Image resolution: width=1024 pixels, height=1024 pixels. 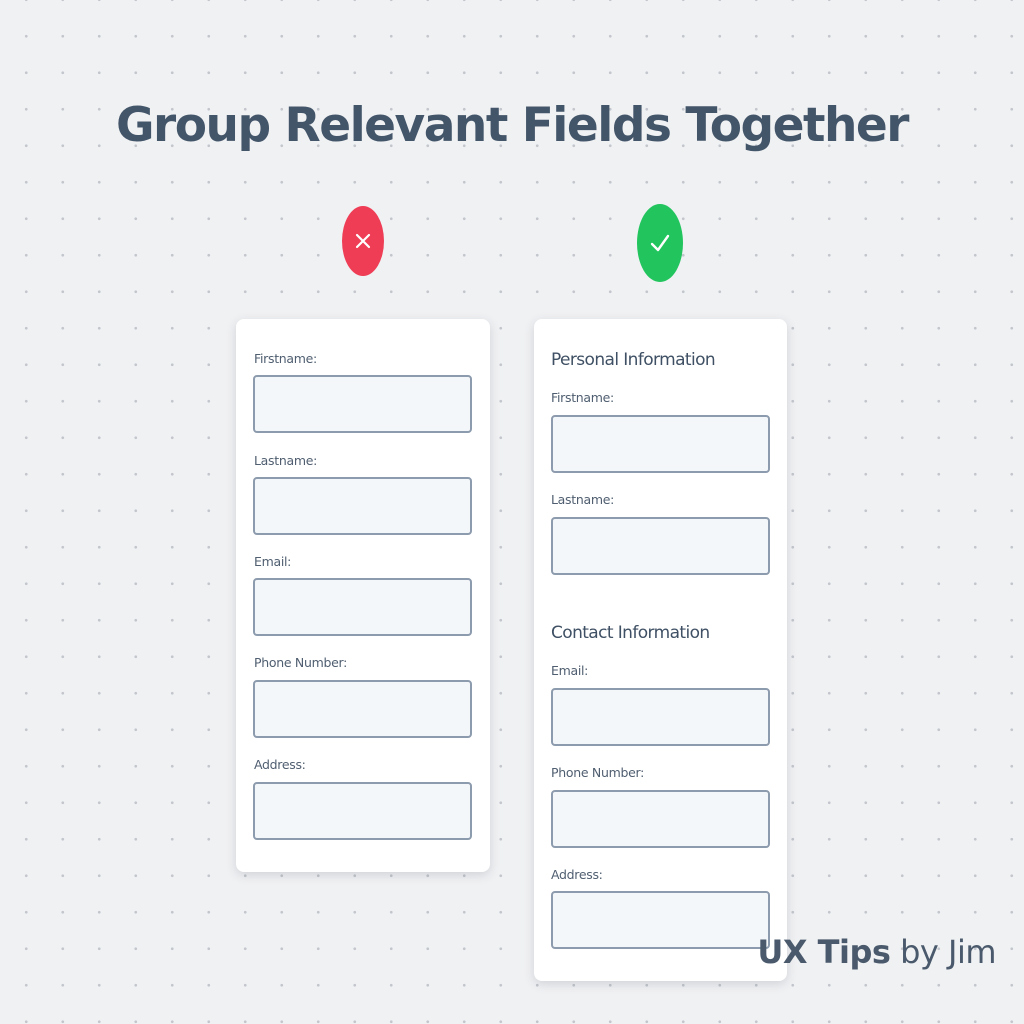 What do you see at coordinates (512, 125) in the screenshot?
I see `page-title: Group Relevant Fields Together` at bounding box center [512, 125].